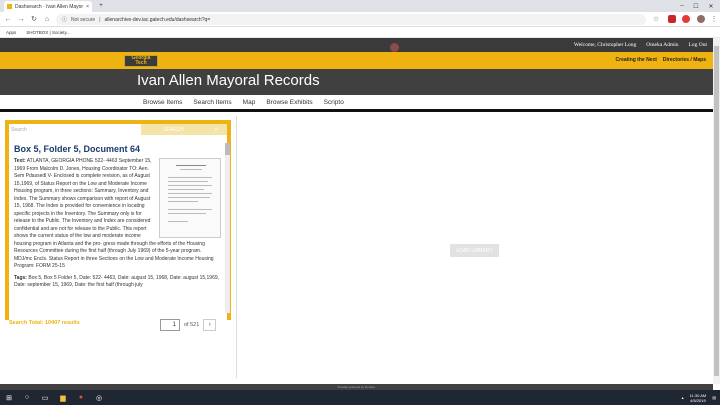 The image size is (720, 405). I want to click on extension-icon, so click(672, 19).